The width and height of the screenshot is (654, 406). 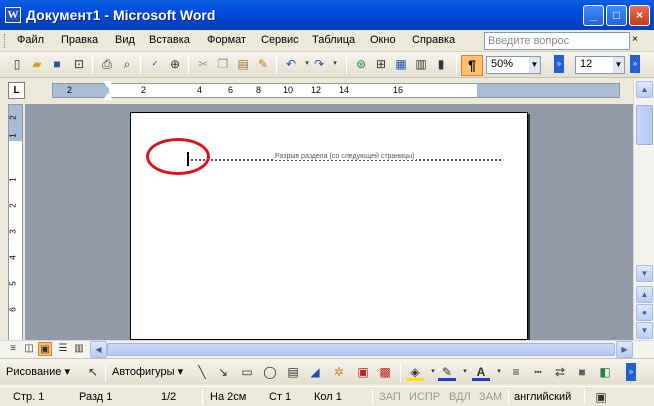 I want to click on right-indent-marker, so click(x=419, y=92).